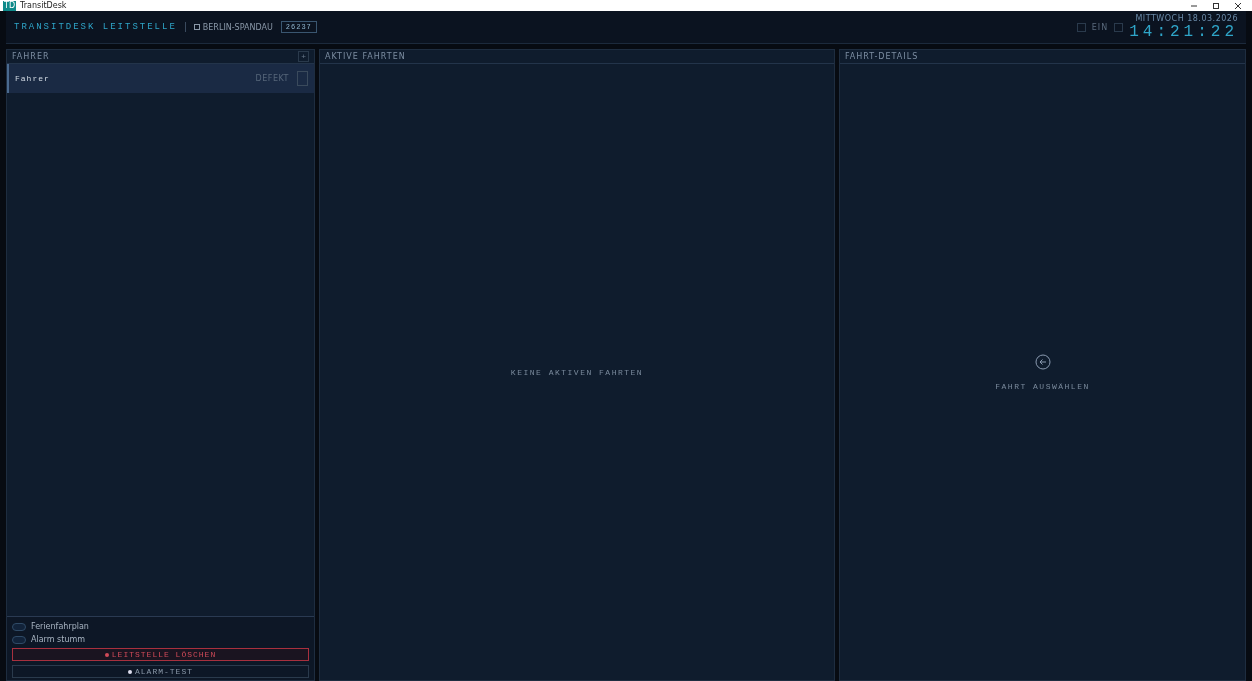 This screenshot has height=681, width=1252. Describe the element at coordinates (882, 56) in the screenshot. I see `panel-title: FAHRT-DETAILS` at that location.